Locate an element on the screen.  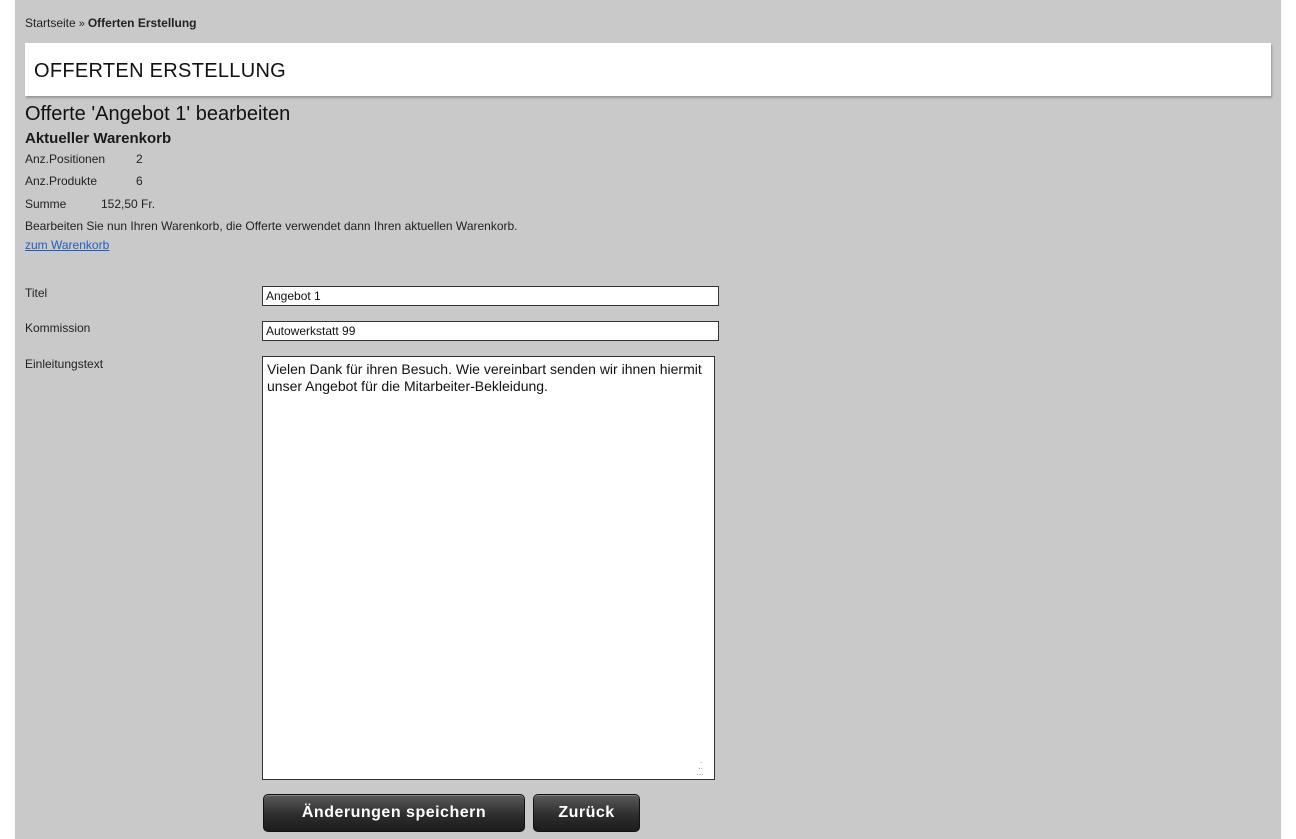
save-changes-button: Änderungen speichern is located at coordinates (394, 813).